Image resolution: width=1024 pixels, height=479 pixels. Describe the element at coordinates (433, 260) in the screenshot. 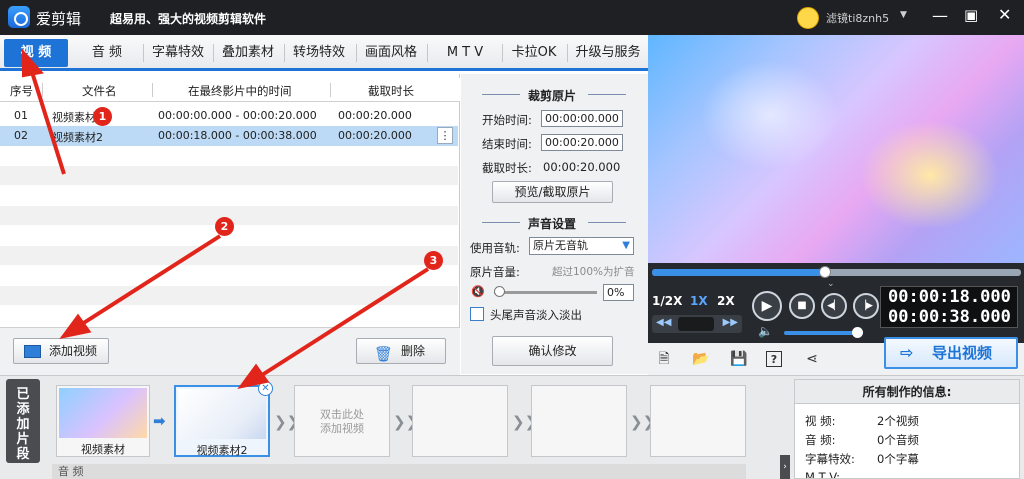

I see `annotation-badge-3: 3` at that location.